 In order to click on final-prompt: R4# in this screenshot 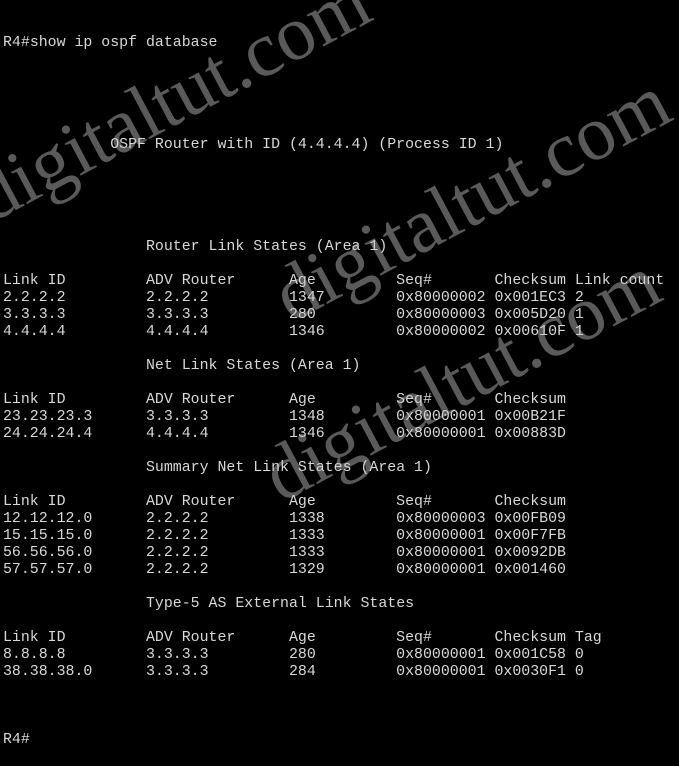, I will do `click(16, 740)`.